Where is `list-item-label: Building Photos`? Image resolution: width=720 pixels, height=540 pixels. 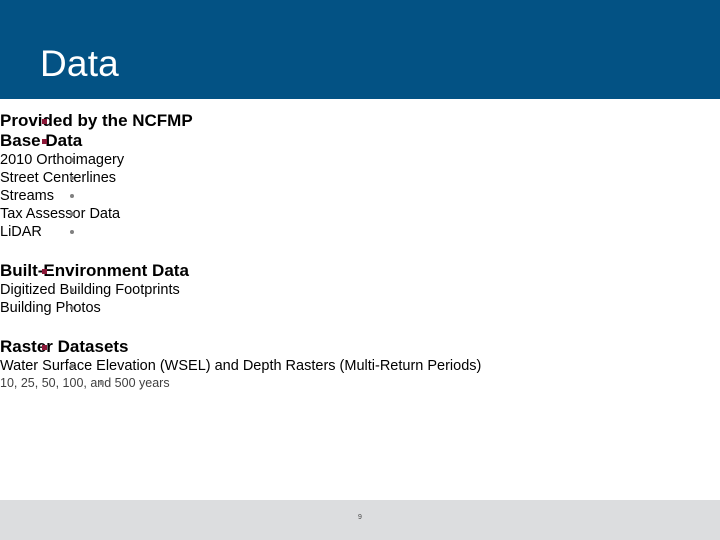
list-item-label: Building Photos is located at coordinates (50, 308).